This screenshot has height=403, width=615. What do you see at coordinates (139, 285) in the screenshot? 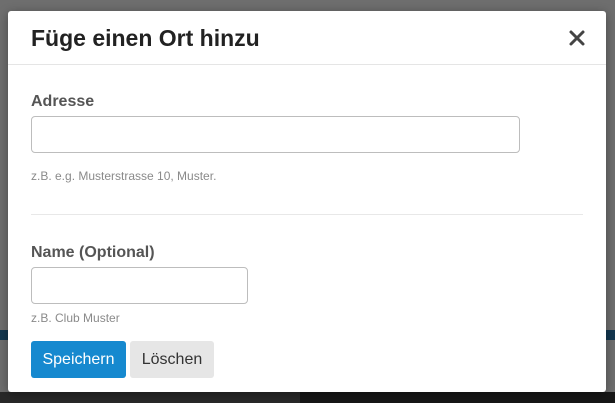
I see `name-input` at bounding box center [139, 285].